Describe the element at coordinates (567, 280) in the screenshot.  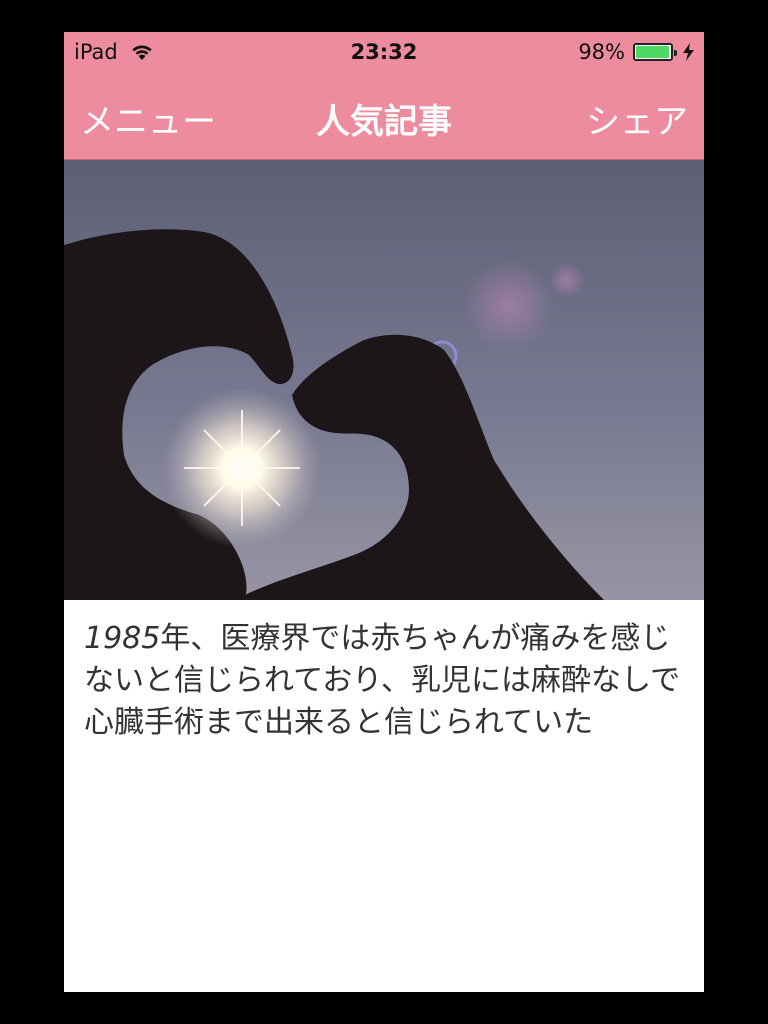
I see `lens-flare-small` at that location.